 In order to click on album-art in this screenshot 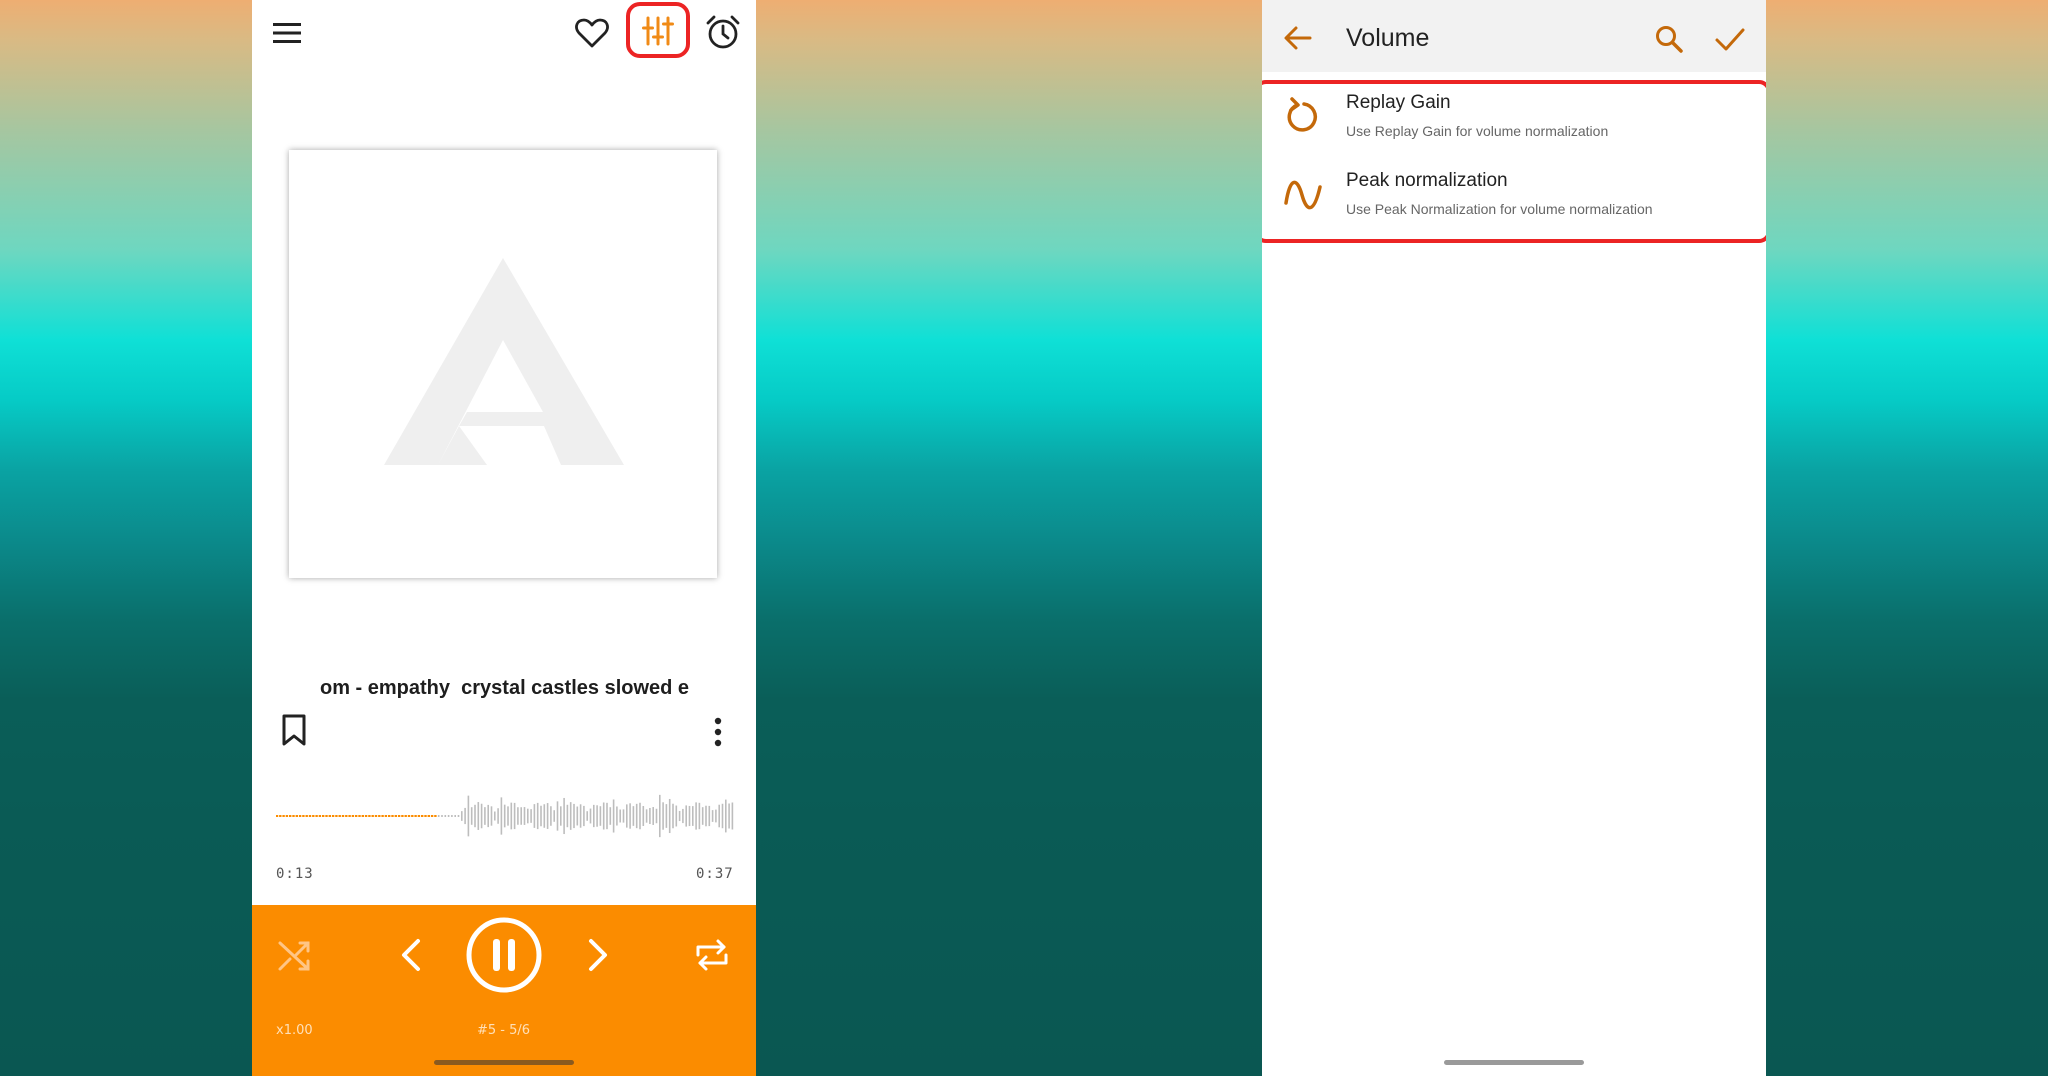, I will do `click(503, 364)`.